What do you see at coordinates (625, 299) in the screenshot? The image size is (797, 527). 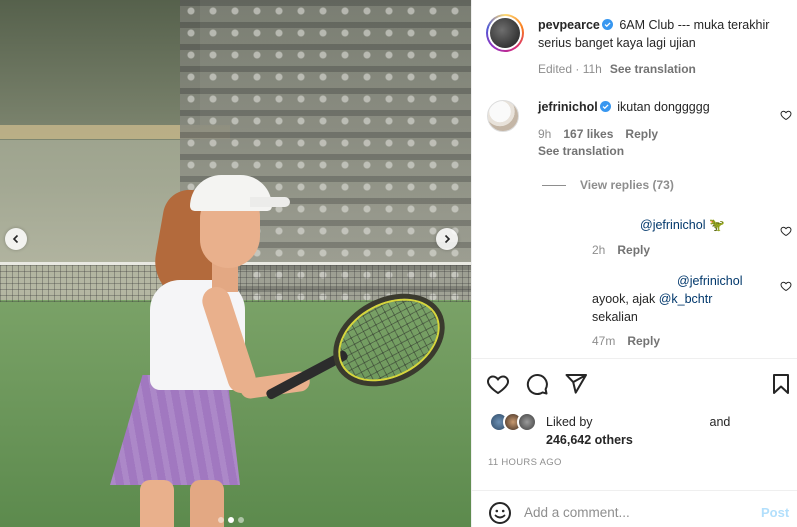 I see `reply-body-prefix: ayook, ajak` at bounding box center [625, 299].